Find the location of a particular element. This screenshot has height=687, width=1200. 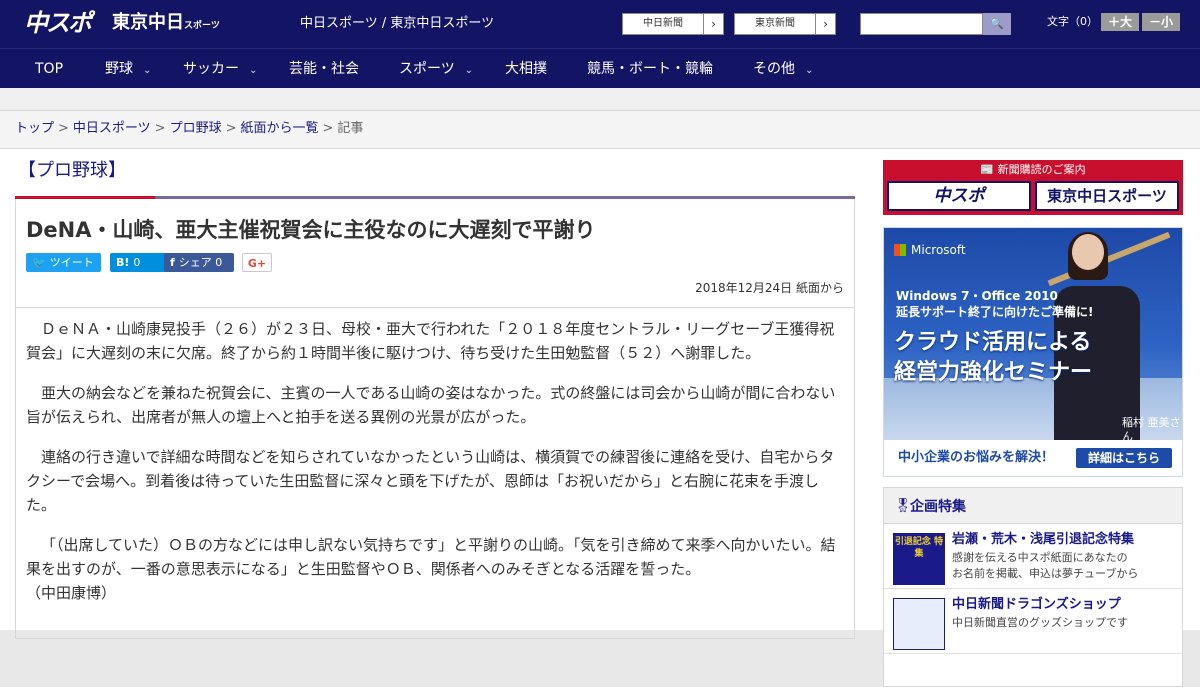

nav-label: 芸能・社会 is located at coordinates (324, 69).